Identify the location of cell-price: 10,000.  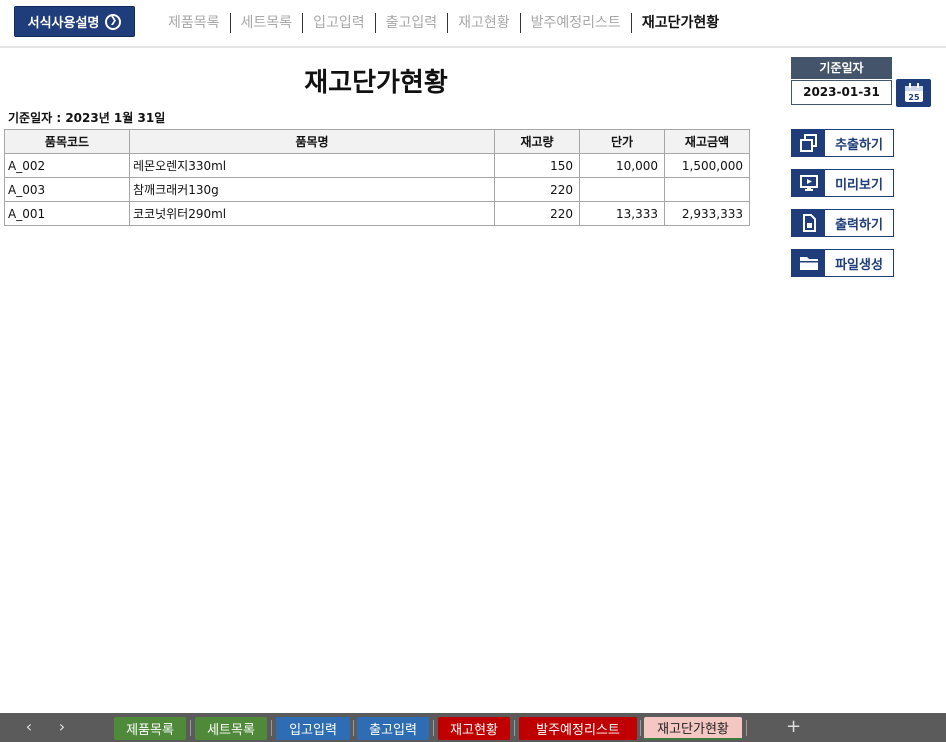
(622, 165).